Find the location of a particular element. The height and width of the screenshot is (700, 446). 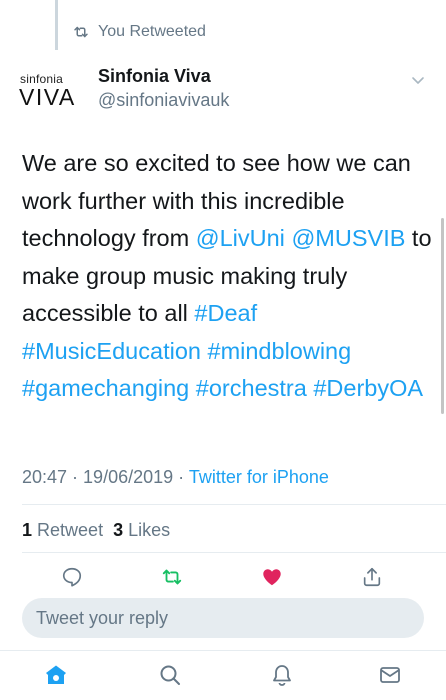

tweet-time: 20:47 is located at coordinates (45, 477).